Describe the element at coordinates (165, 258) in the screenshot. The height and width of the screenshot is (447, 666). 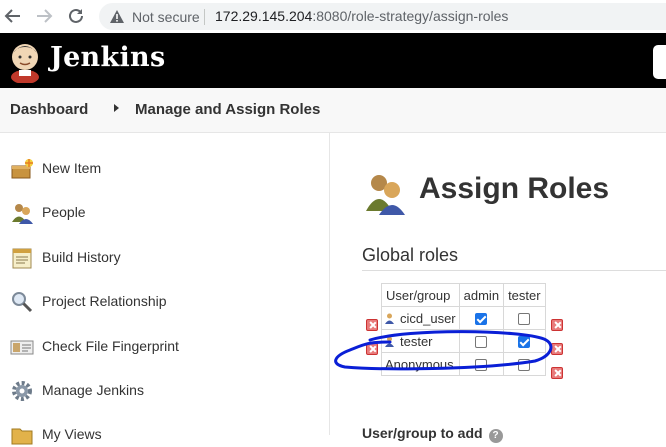
I see `sidebar-item-build-history: Build History` at that location.